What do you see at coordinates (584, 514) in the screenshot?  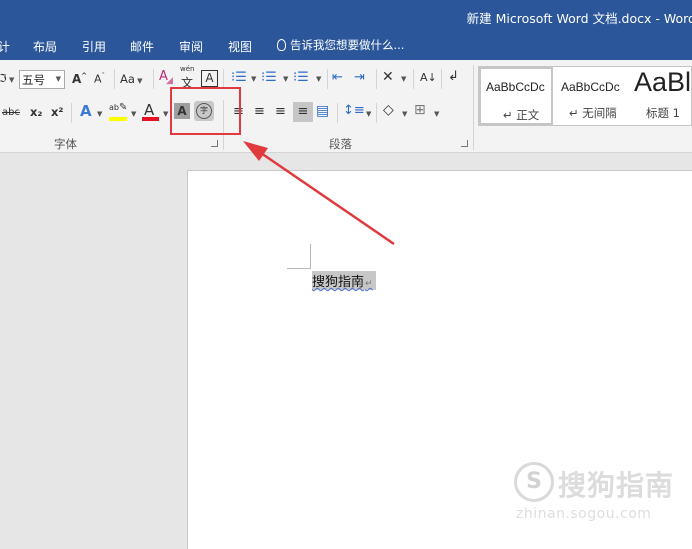 I see `watermark-url: zhinan.sogou.com` at bounding box center [584, 514].